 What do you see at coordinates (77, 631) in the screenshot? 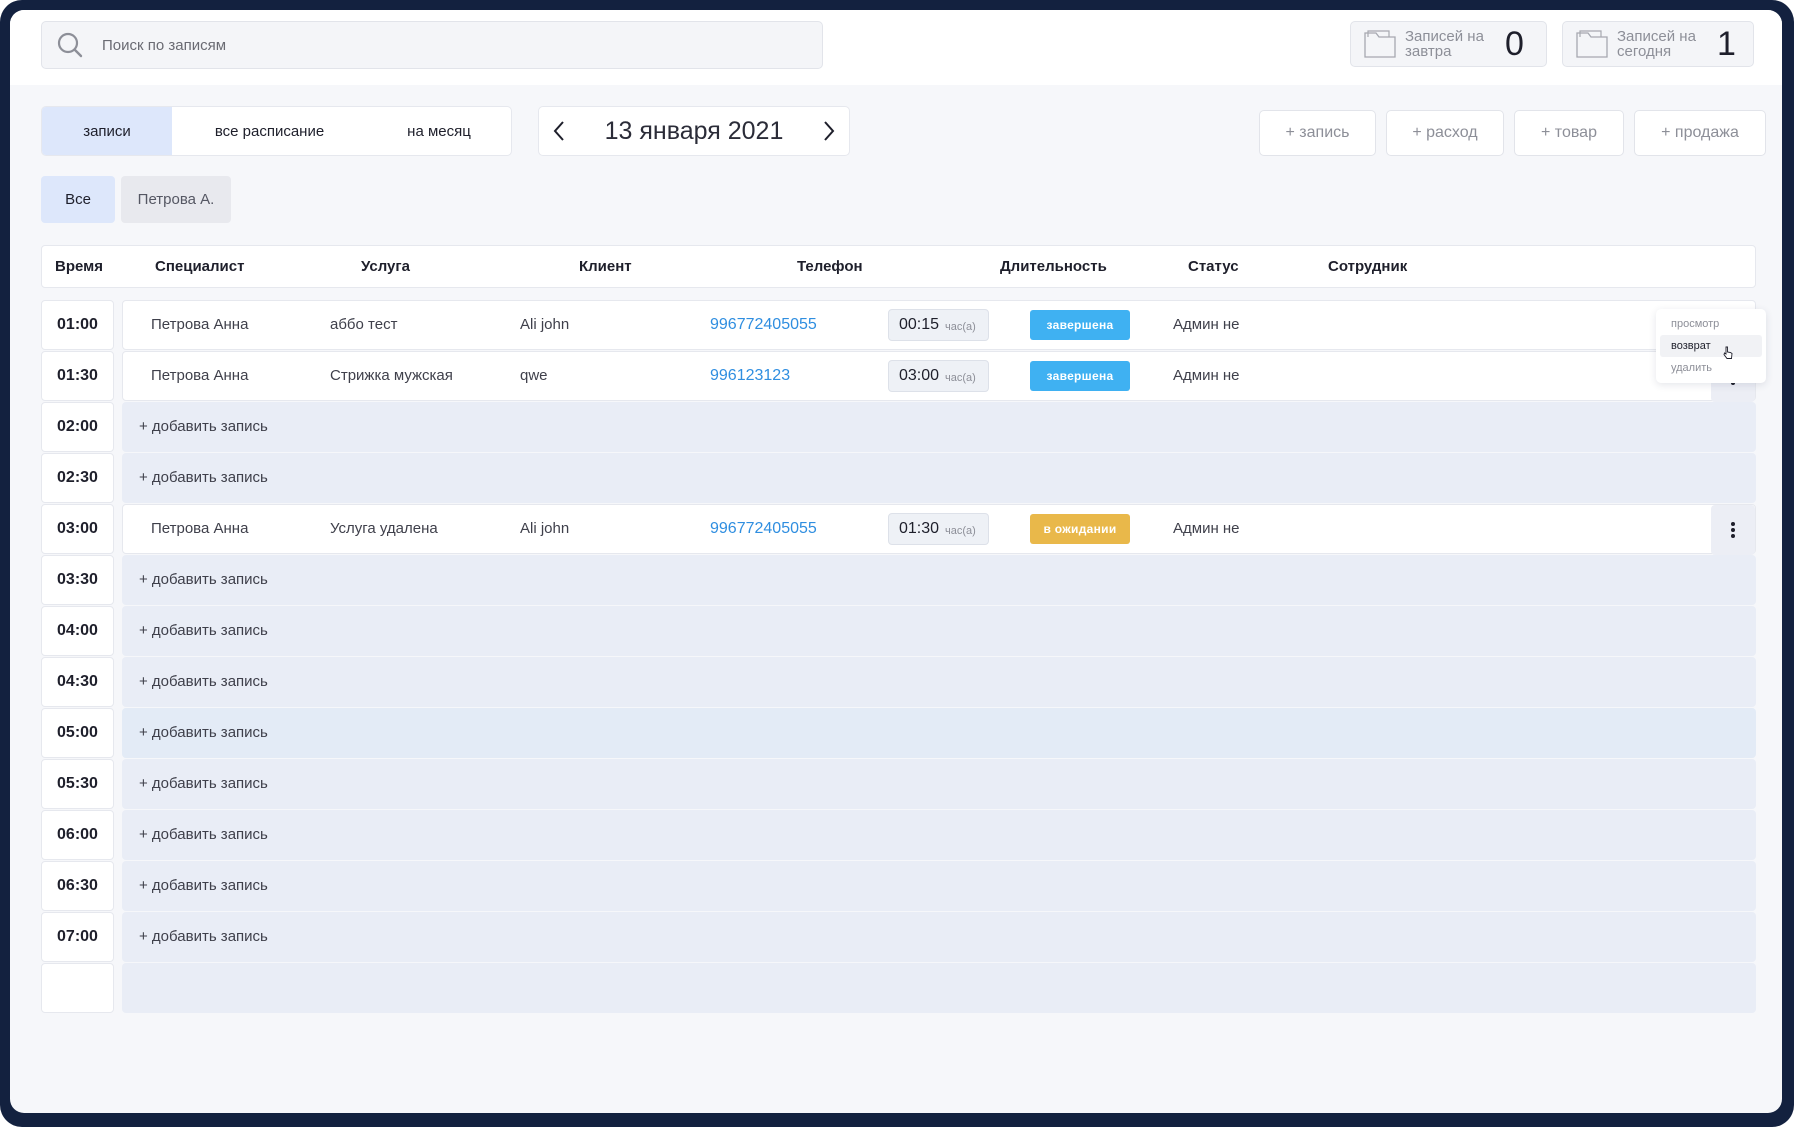
I see `time-cell: 04:00` at bounding box center [77, 631].